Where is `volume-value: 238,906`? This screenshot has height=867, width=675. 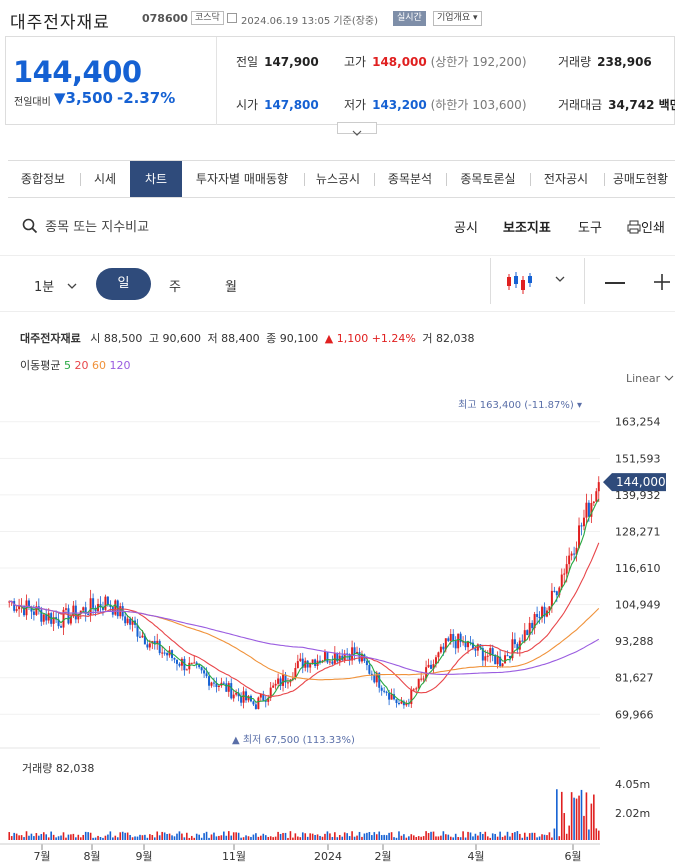 volume-value: 238,906 is located at coordinates (624, 62).